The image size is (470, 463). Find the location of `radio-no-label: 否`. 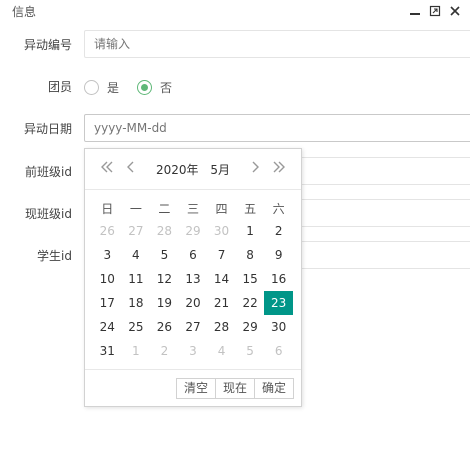

radio-no-label: 否 is located at coordinates (166, 87).